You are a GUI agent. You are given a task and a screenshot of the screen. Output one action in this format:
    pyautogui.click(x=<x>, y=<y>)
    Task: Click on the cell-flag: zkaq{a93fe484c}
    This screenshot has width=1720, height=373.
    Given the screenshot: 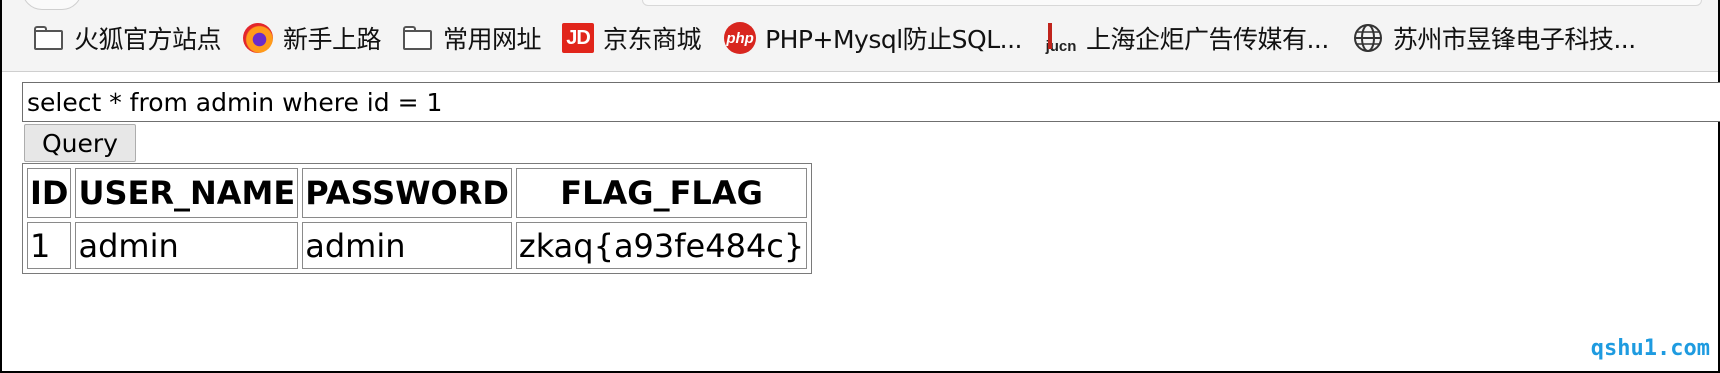 What is the action you would take?
    pyautogui.click(x=661, y=245)
    